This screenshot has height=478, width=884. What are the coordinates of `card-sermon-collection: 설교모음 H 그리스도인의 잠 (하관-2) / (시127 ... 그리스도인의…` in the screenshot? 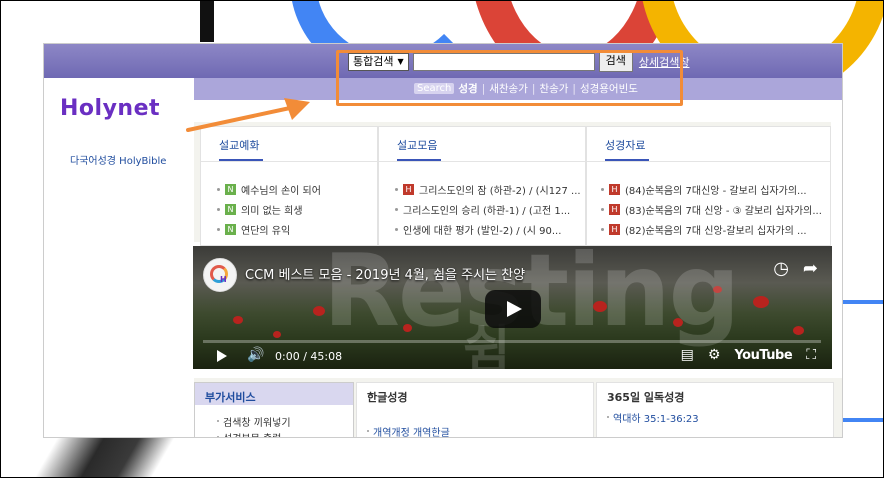 It's located at (482, 186).